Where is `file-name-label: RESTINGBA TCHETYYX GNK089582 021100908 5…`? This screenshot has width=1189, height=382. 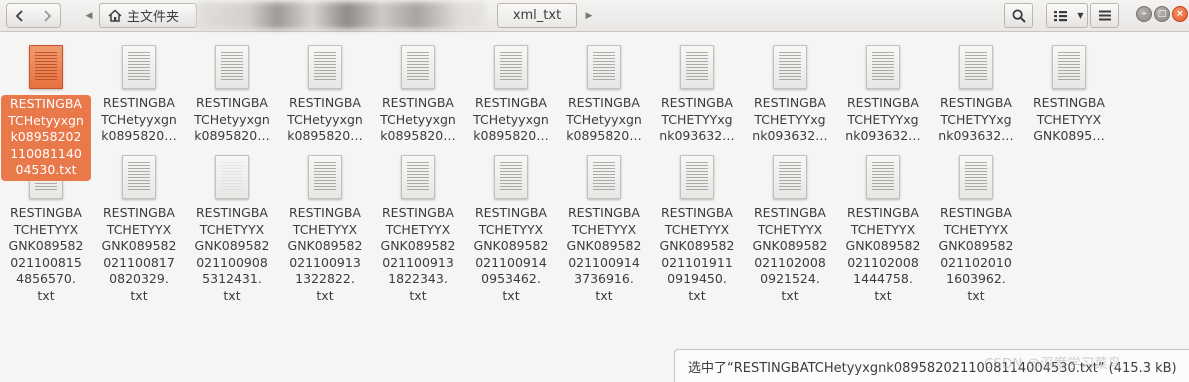
file-name-label: RESTINGBA TCHETYYX GNK089582 021100908 5… is located at coordinates (232, 254).